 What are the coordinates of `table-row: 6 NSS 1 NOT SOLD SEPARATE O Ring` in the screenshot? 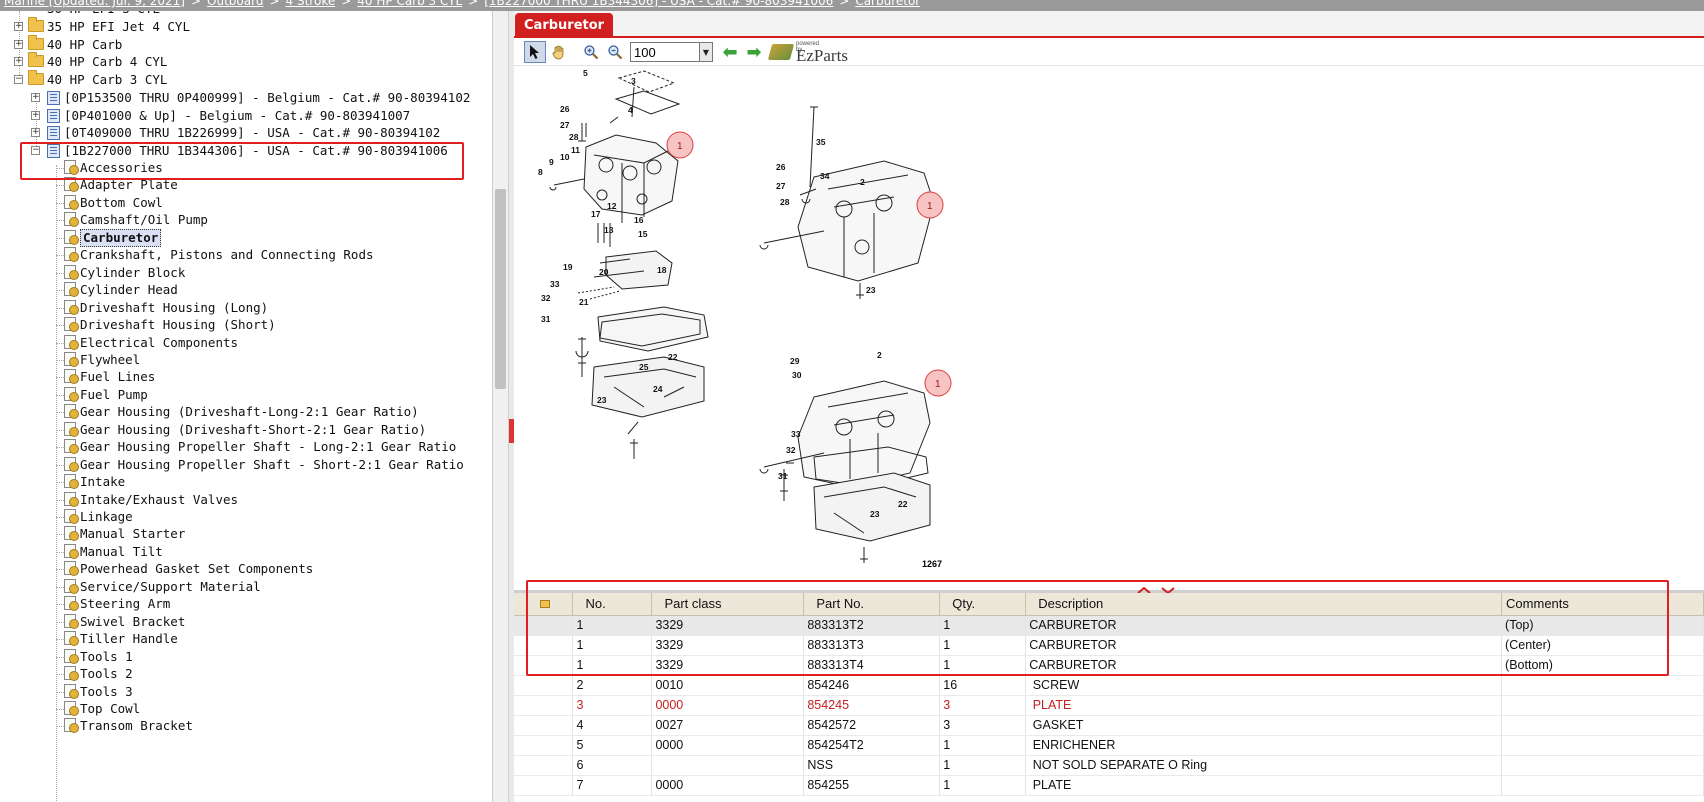 It's located at (1109, 765).